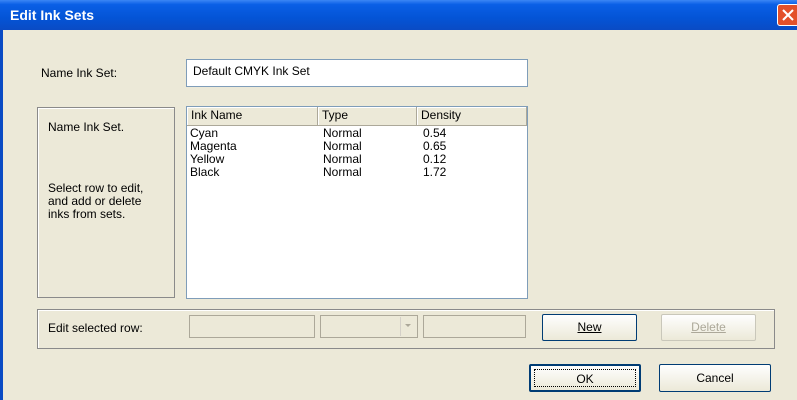  Describe the element at coordinates (474, 326) in the screenshot. I see `edit-density-field` at that location.